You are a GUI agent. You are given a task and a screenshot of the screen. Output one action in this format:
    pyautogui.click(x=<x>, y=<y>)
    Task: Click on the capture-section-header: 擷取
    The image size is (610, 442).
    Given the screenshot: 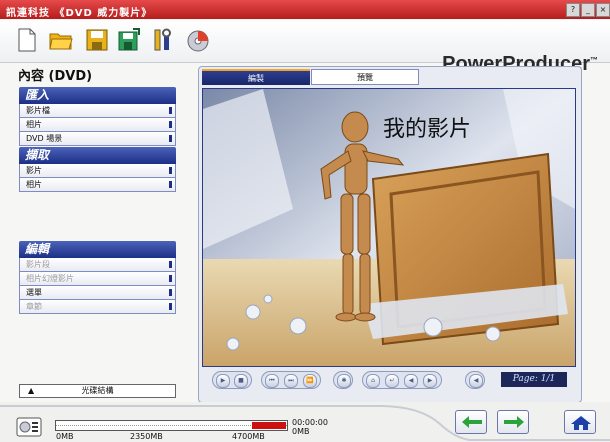 What is the action you would take?
    pyautogui.click(x=97, y=155)
    